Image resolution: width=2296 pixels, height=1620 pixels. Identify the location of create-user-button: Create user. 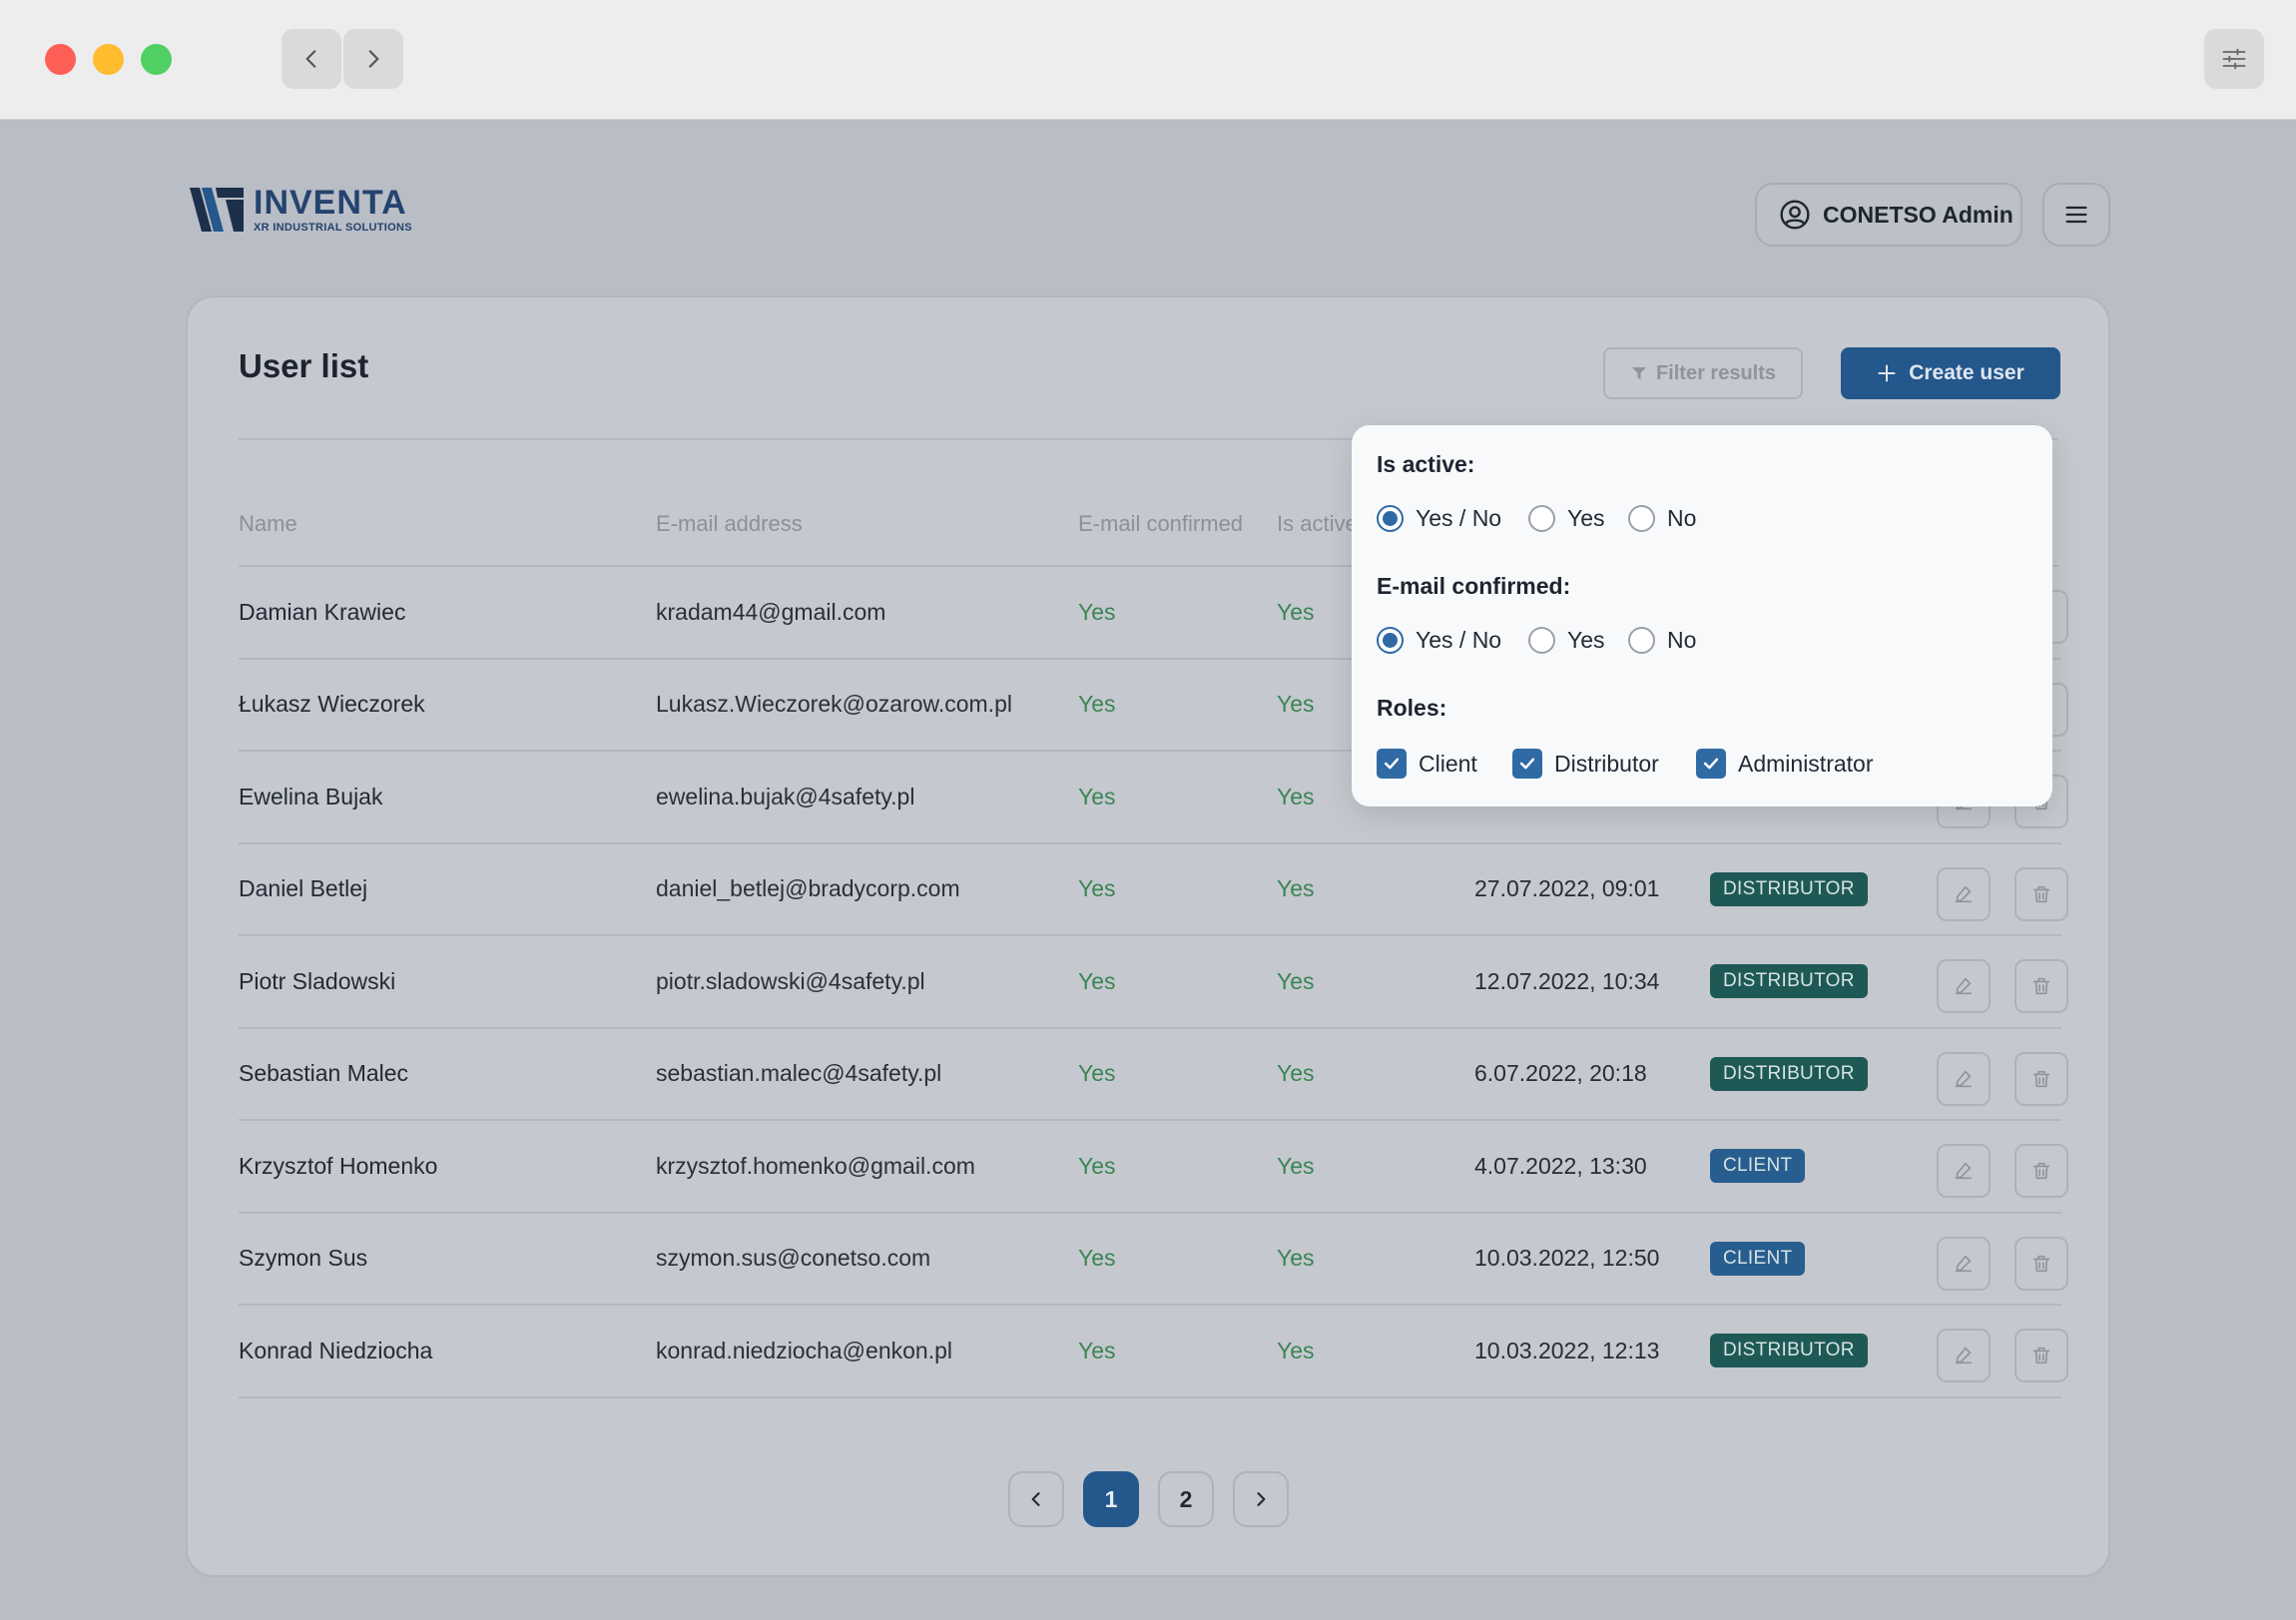
(1951, 373).